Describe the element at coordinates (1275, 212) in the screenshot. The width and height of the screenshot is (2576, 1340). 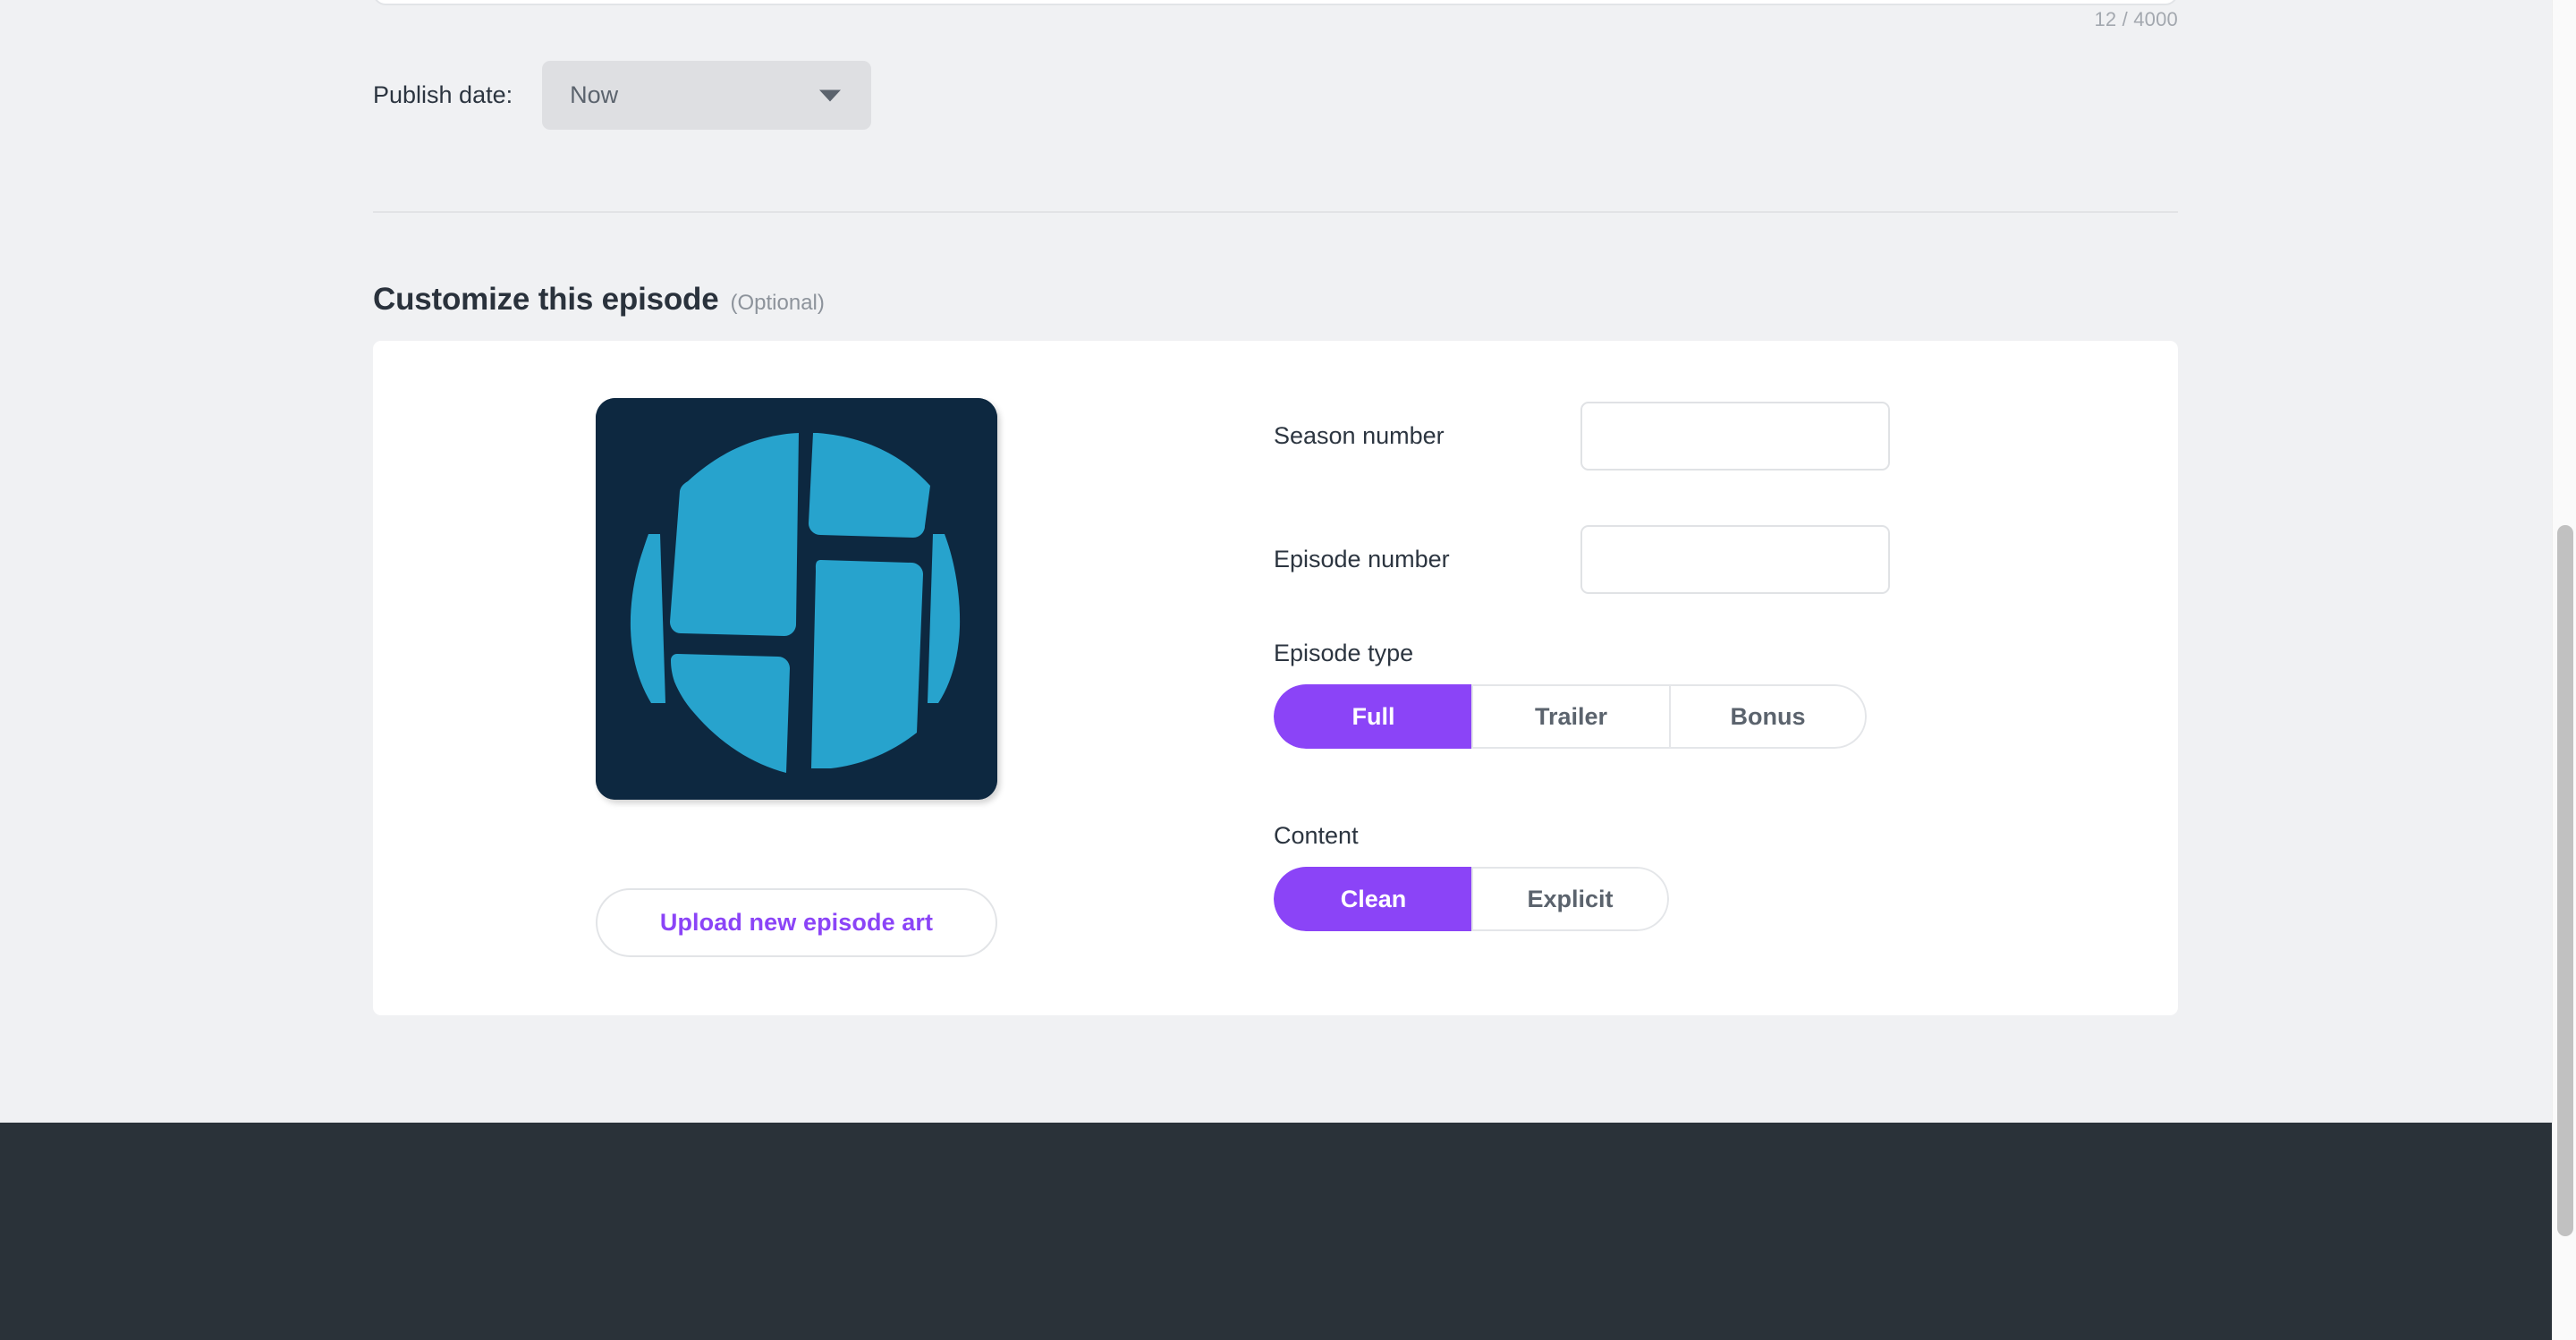
I see `section-divider` at that location.